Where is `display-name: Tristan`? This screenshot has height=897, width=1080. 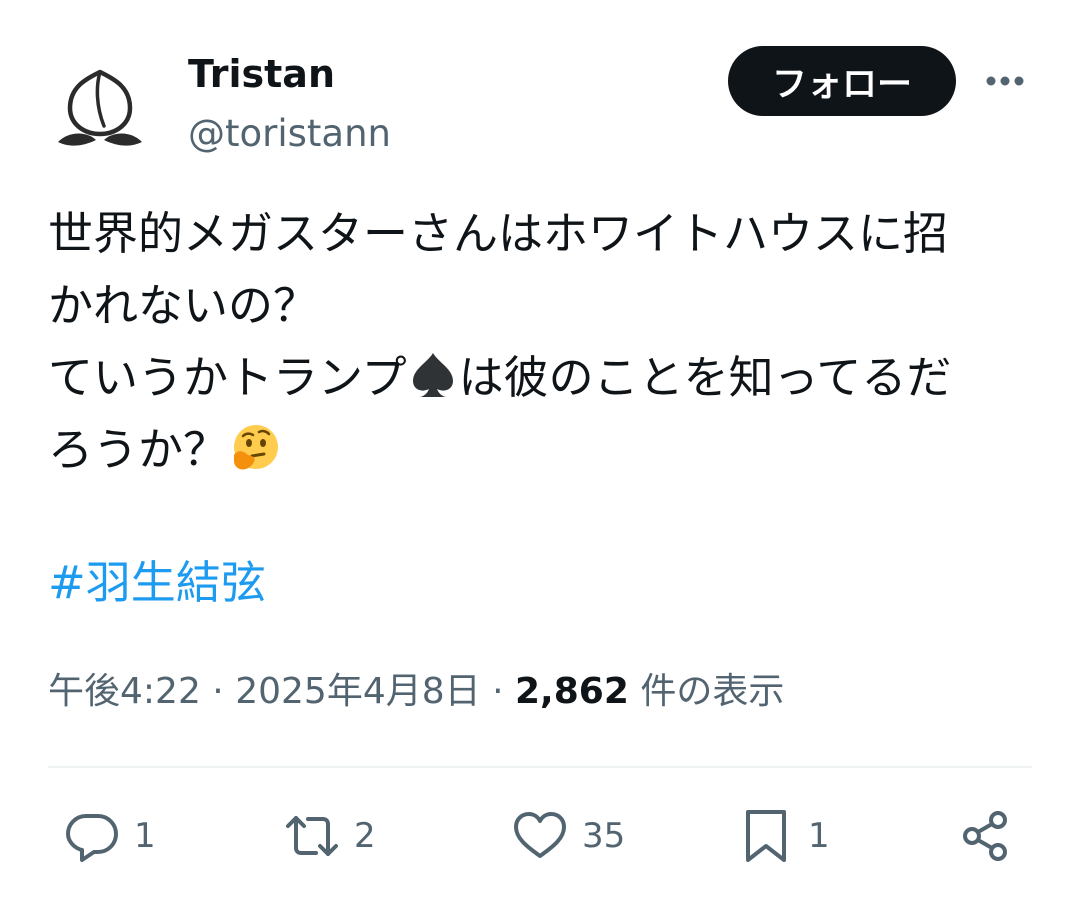 display-name: Tristan is located at coordinates (261, 74).